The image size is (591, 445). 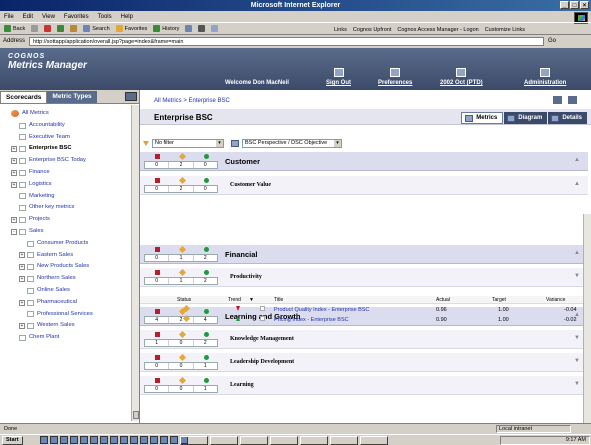 What do you see at coordinates (584, 5) in the screenshot?
I see `close-icon: ×` at bounding box center [584, 5].